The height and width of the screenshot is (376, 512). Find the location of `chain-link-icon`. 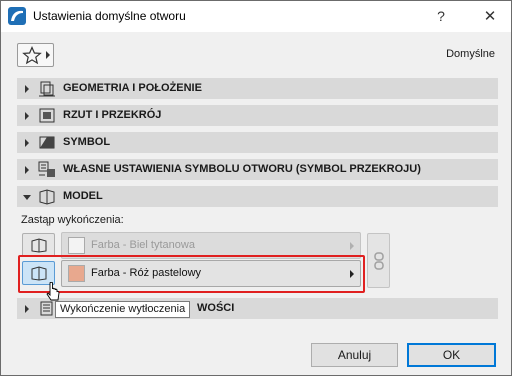

chain-link-icon is located at coordinates (379, 261).